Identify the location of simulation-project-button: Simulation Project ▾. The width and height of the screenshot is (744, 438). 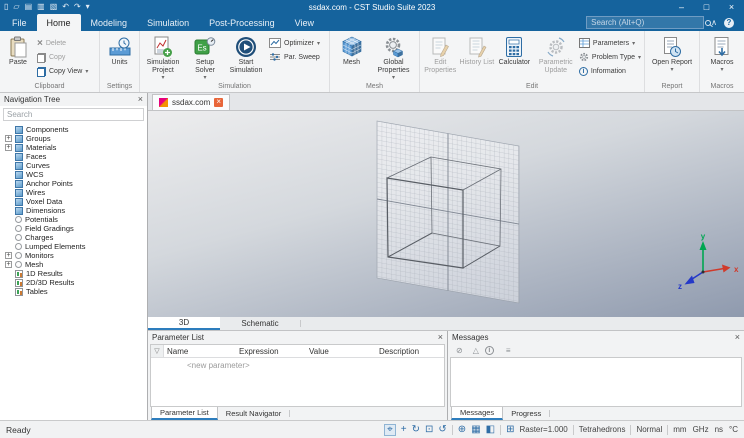
(163, 58).